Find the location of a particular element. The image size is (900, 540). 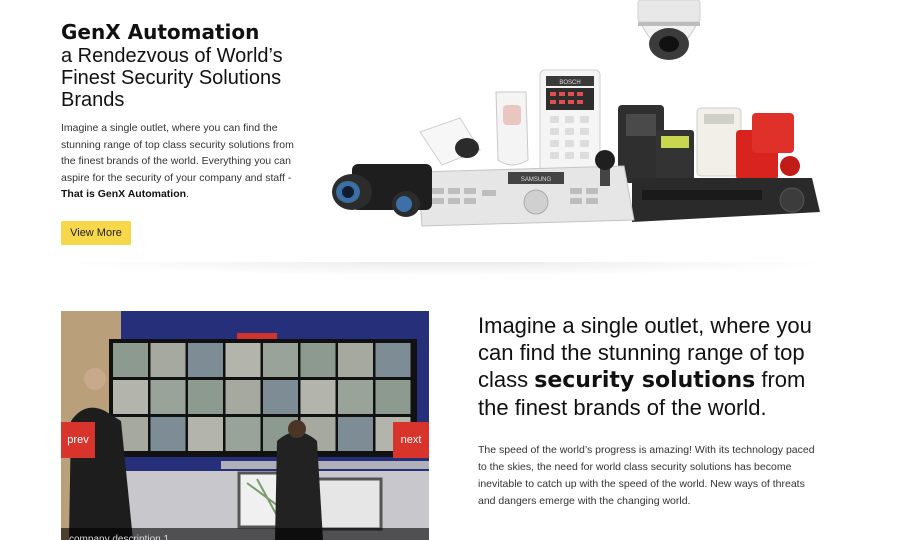

keypad-brand-label: BOSCH is located at coordinates (569, 83).